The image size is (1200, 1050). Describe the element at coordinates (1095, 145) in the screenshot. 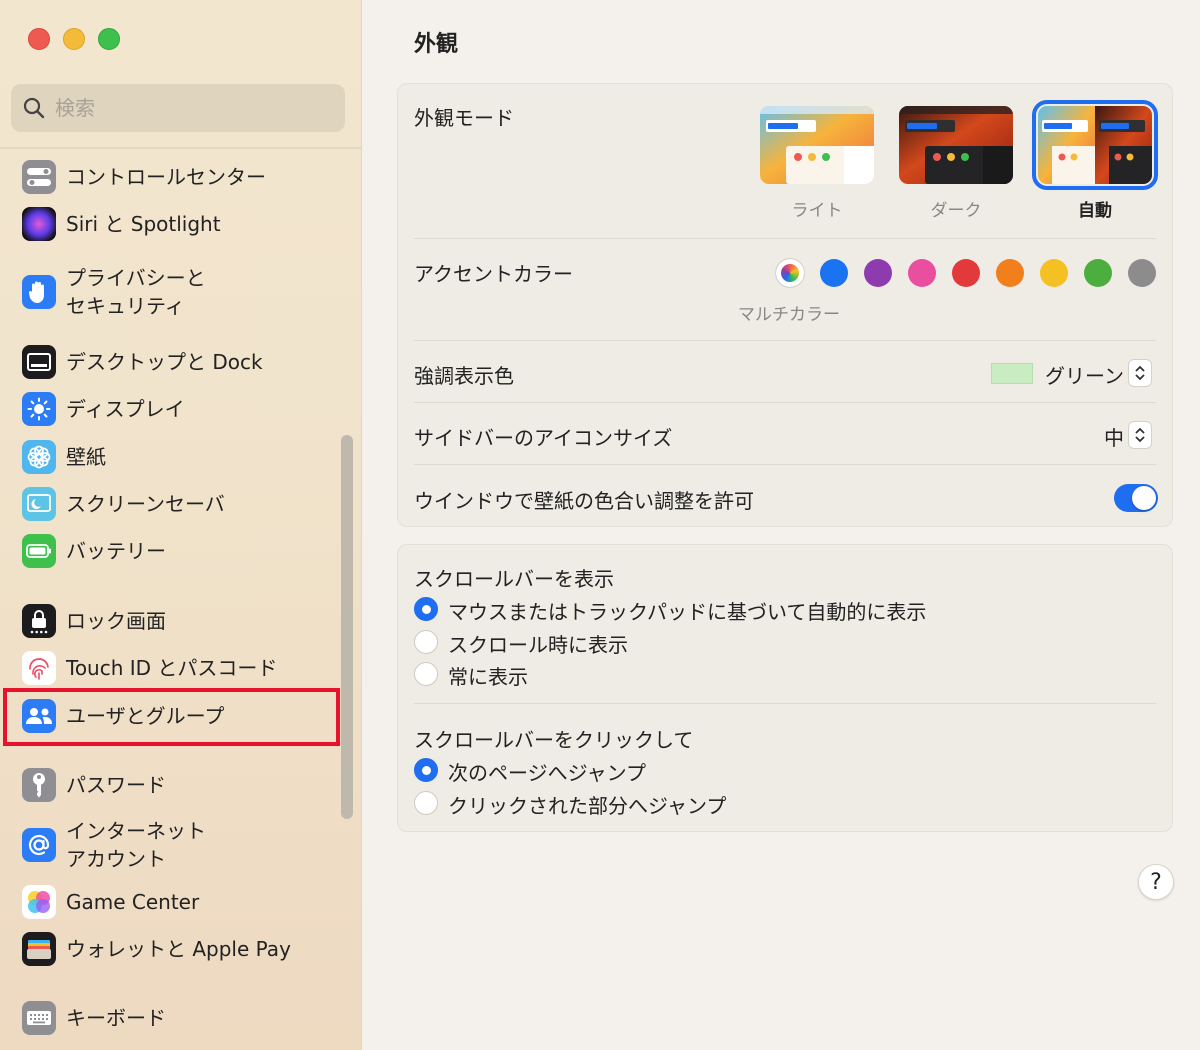

I see `appearance-auto-thumbnail` at that location.